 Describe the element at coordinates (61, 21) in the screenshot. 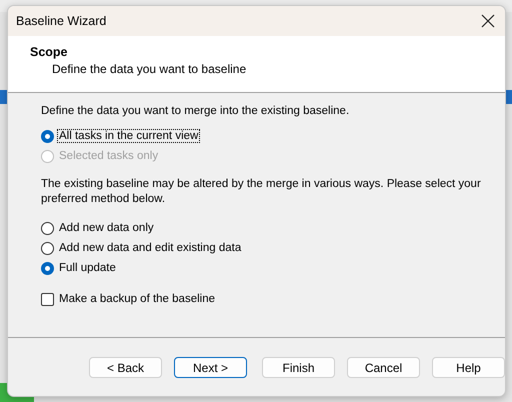

I see `window-title: Baseline Wizard` at that location.